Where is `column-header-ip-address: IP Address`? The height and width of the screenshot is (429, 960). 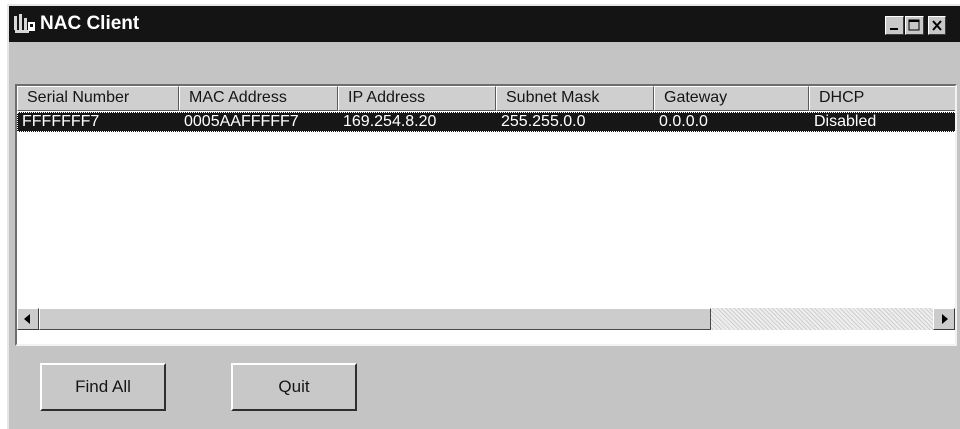
column-header-ip-address: IP Address is located at coordinates (417, 98).